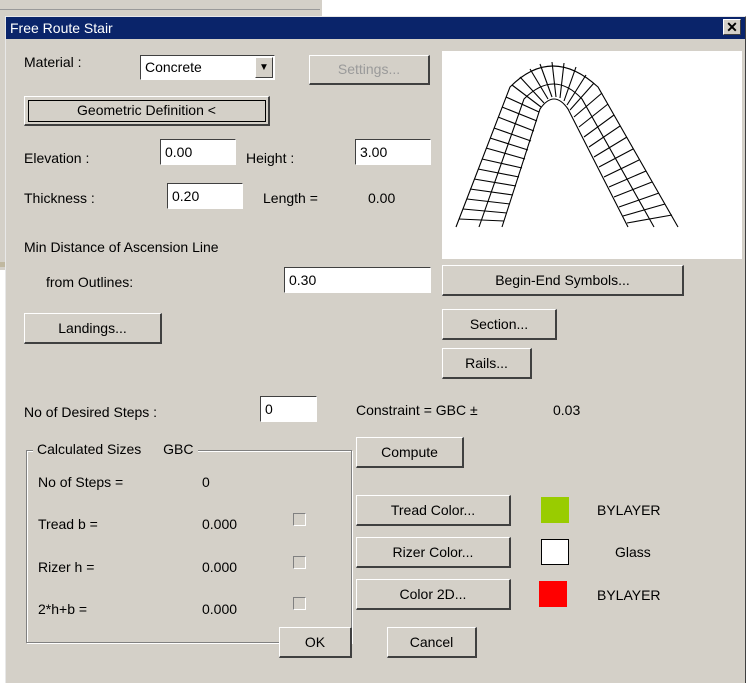  Describe the element at coordinates (629, 595) in the screenshot. I see `color-2d-text: BYLAYER` at that location.